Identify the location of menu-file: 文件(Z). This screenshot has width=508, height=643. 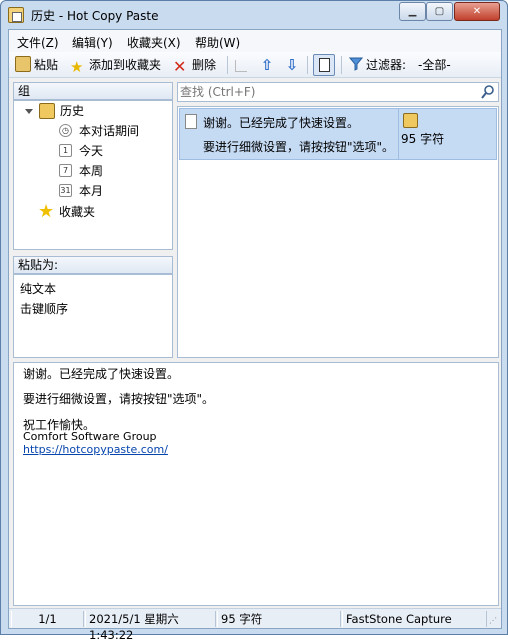
(38, 42).